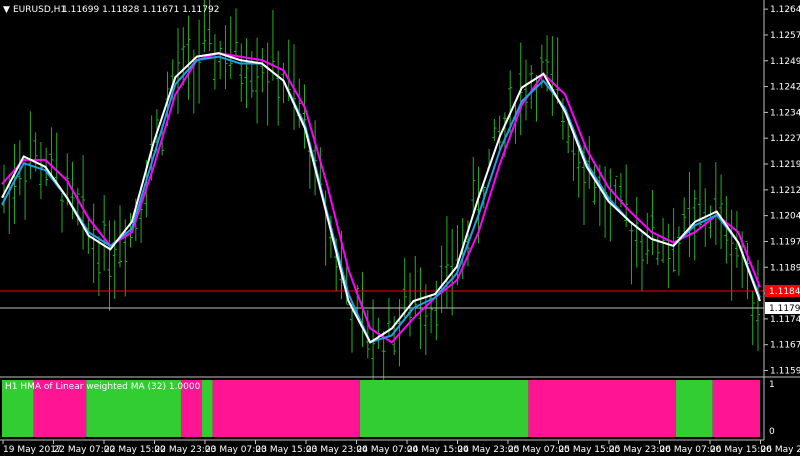 This screenshot has width=800, height=456. What do you see at coordinates (785, 139) in the screenshot?
I see `price-tick-label: 1.12273` at bounding box center [785, 139].